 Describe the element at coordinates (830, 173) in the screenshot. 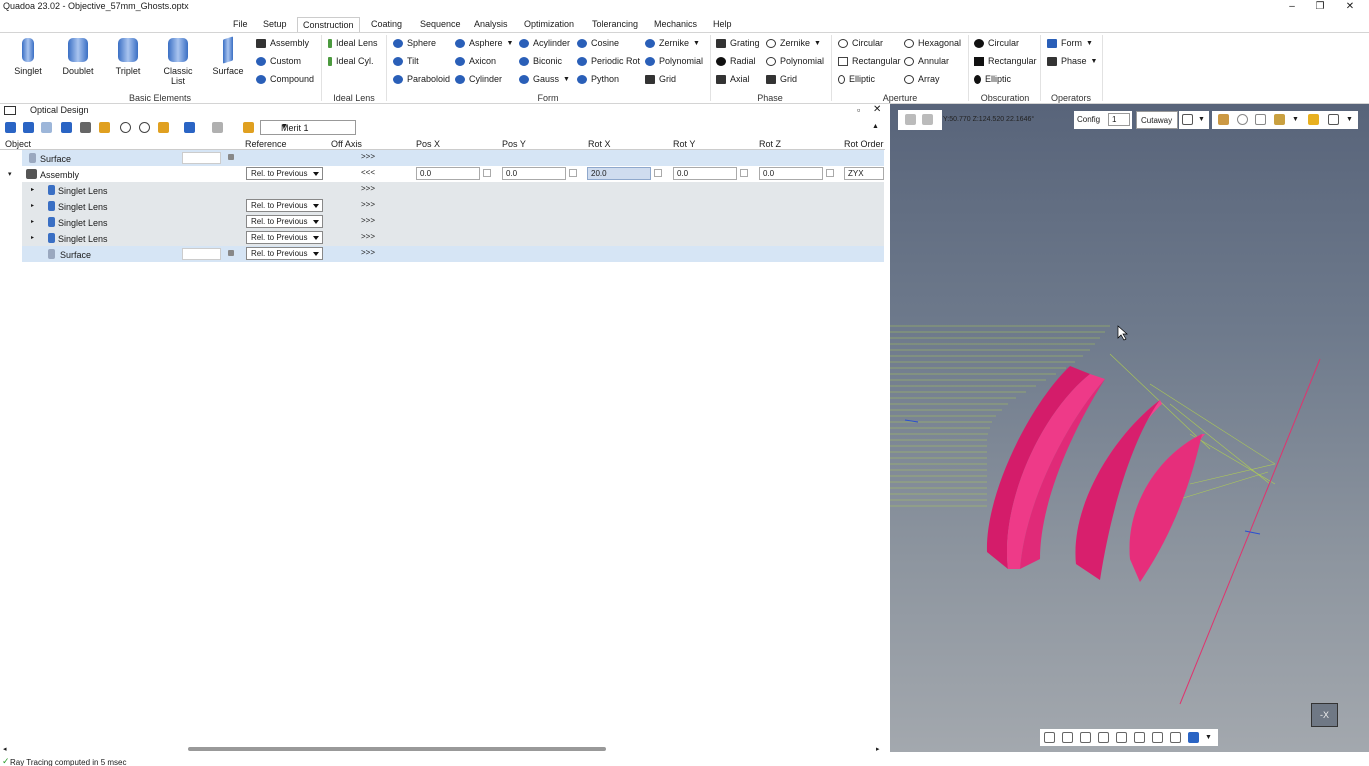

I see `rot-z-solve-icon` at that location.